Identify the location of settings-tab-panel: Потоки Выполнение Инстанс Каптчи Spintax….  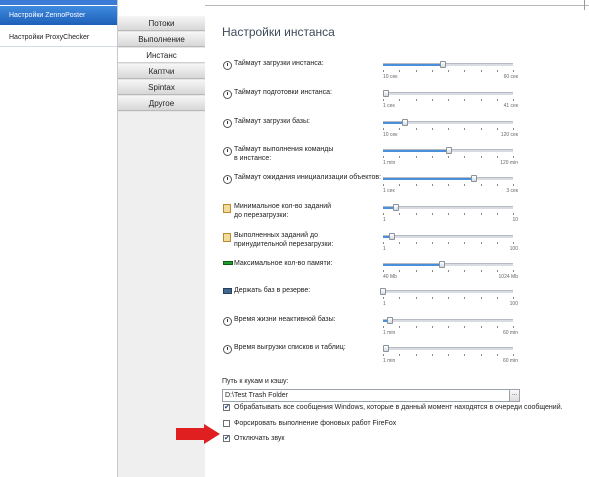
(161, 246).